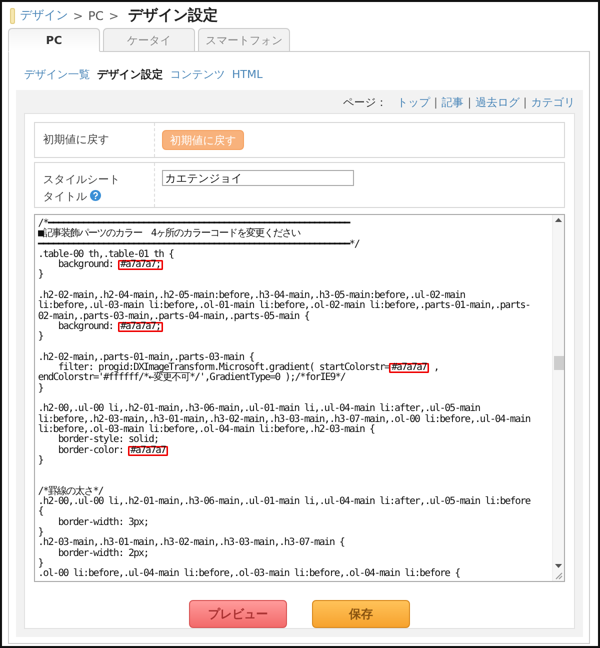 The width and height of the screenshot is (600, 648). Describe the element at coordinates (65, 196) in the screenshot. I see `row-label: タイトル` at that location.